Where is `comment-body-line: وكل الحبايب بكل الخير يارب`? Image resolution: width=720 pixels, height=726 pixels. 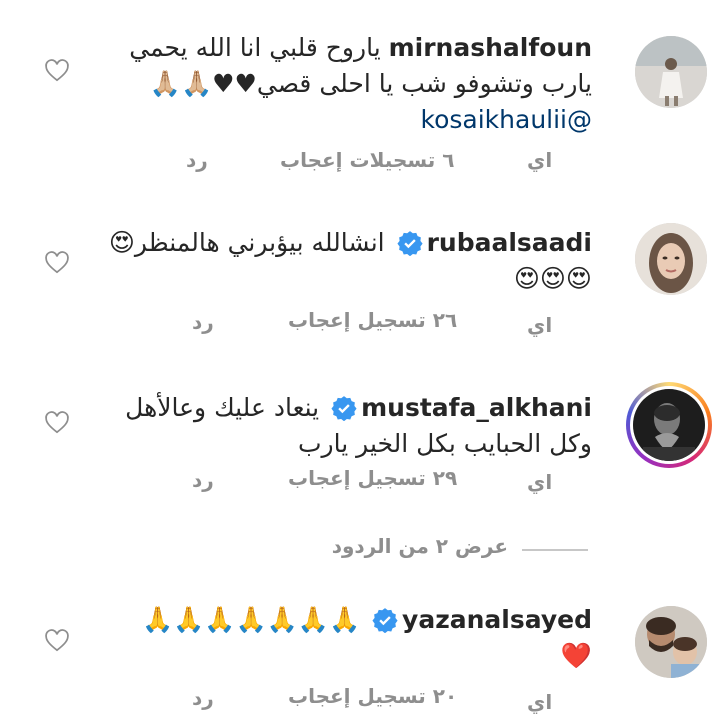
comment-body-line: وكل الحبايب بكل الخير يارب is located at coordinates (445, 443).